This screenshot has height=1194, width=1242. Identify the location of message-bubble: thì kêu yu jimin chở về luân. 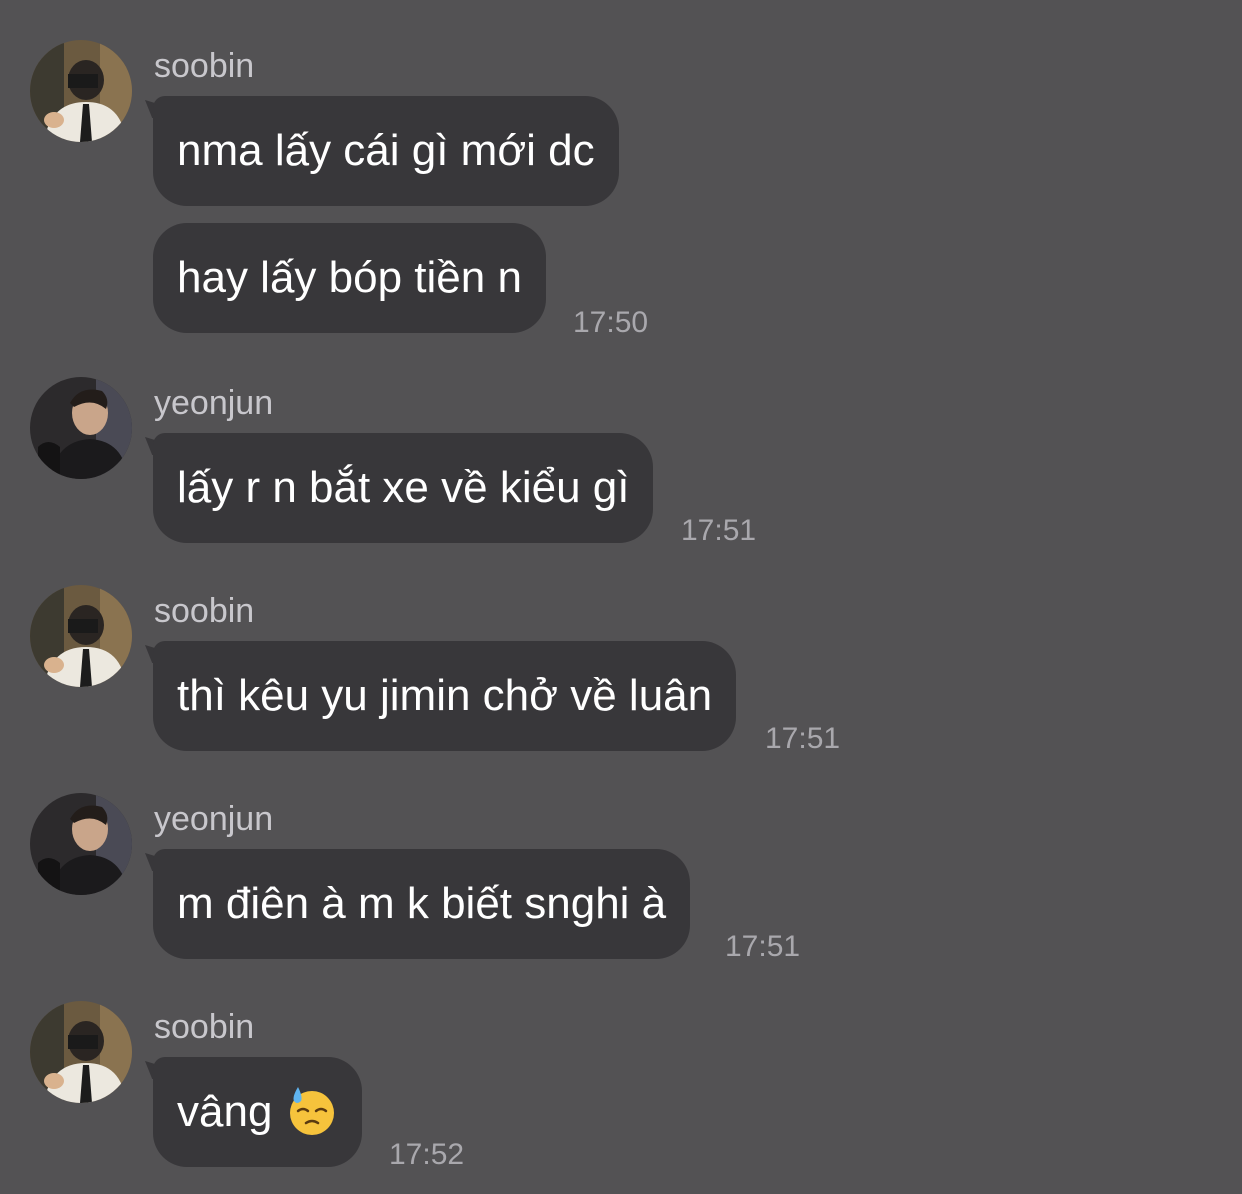
(445, 696).